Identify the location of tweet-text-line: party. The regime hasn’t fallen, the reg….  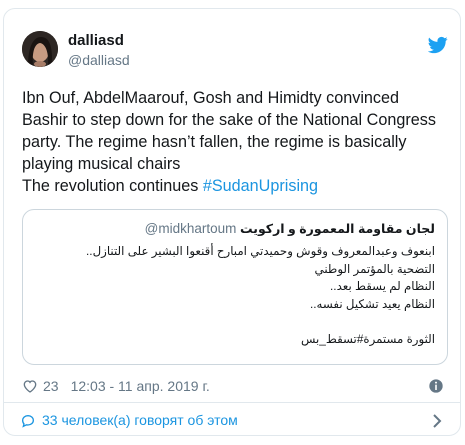
(214, 142).